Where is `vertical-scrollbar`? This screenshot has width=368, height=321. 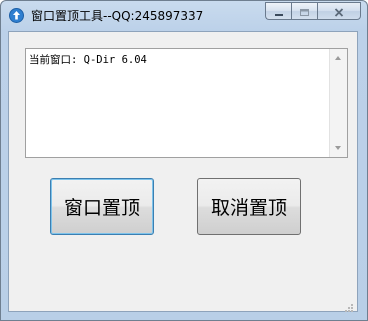 vertical-scrollbar is located at coordinates (338, 103).